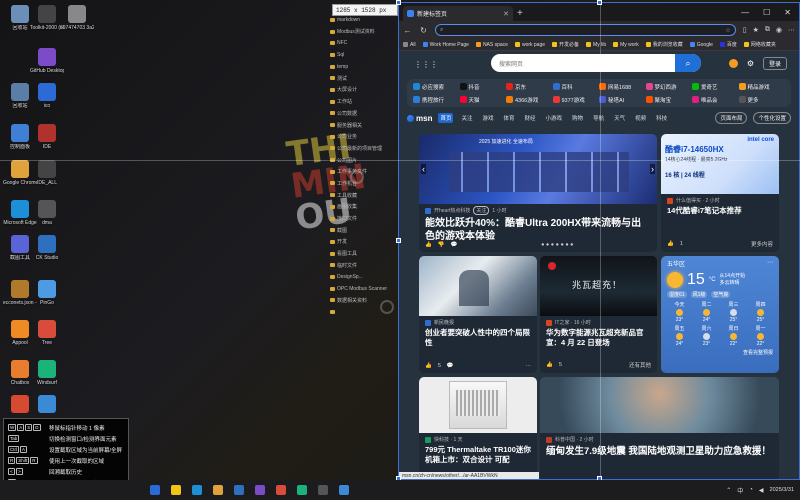 The height and width of the screenshot is (500, 800). Describe the element at coordinates (791, 30) in the screenshot. I see `more-menu-icon: ⋯` at that location.